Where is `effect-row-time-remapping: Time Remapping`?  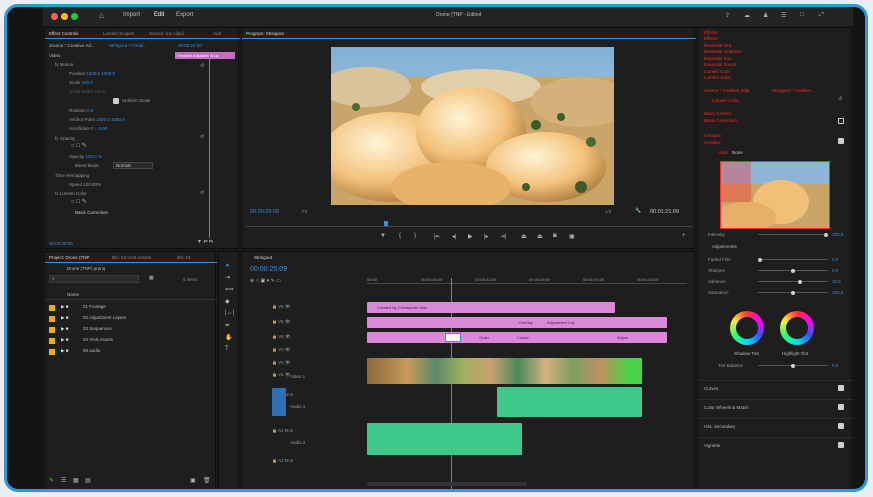
effect-row-time-remapping: Time Remapping is located at coordinates (72, 175).